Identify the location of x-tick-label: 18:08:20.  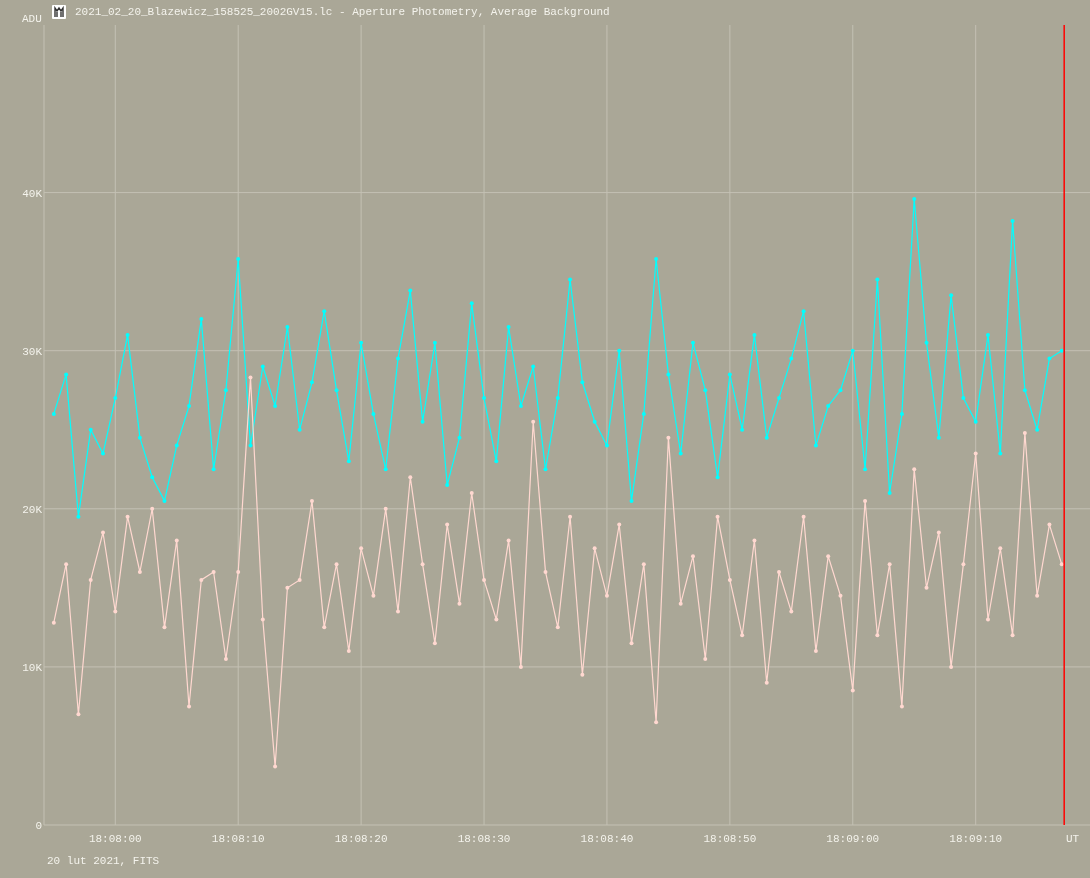
(361, 839).